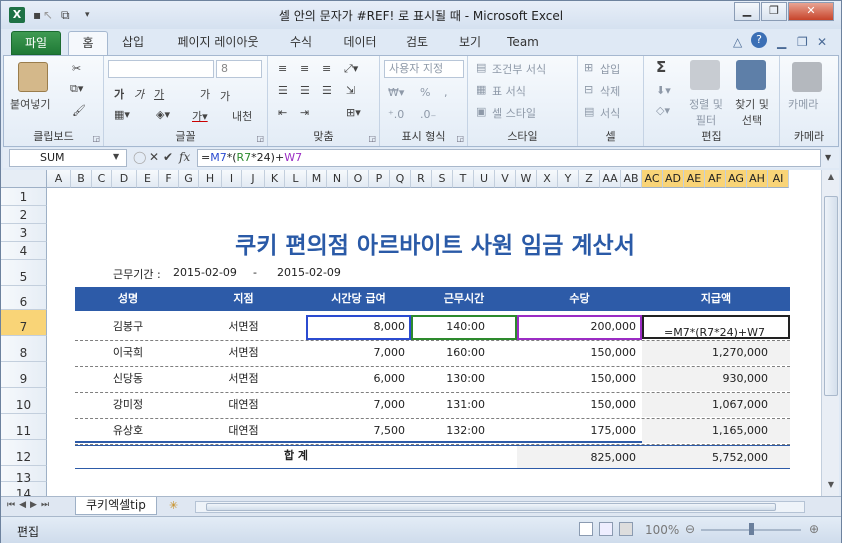 Image resolution: width=842 pixels, height=543 pixels. Describe the element at coordinates (464, 353) in the screenshot. I see `cell-hours: 160:00` at that location.